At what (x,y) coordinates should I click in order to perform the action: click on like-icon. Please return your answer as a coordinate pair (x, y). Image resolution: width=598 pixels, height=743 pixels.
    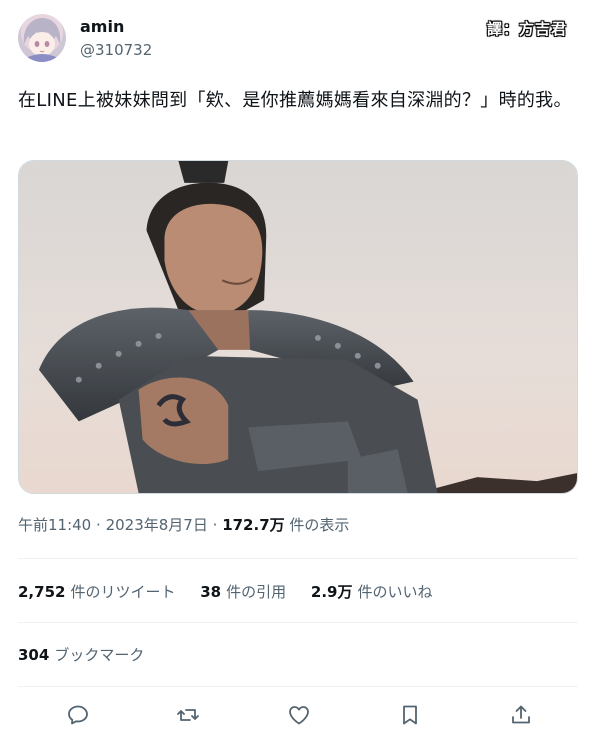
    Looking at the image, I should click on (299, 715).